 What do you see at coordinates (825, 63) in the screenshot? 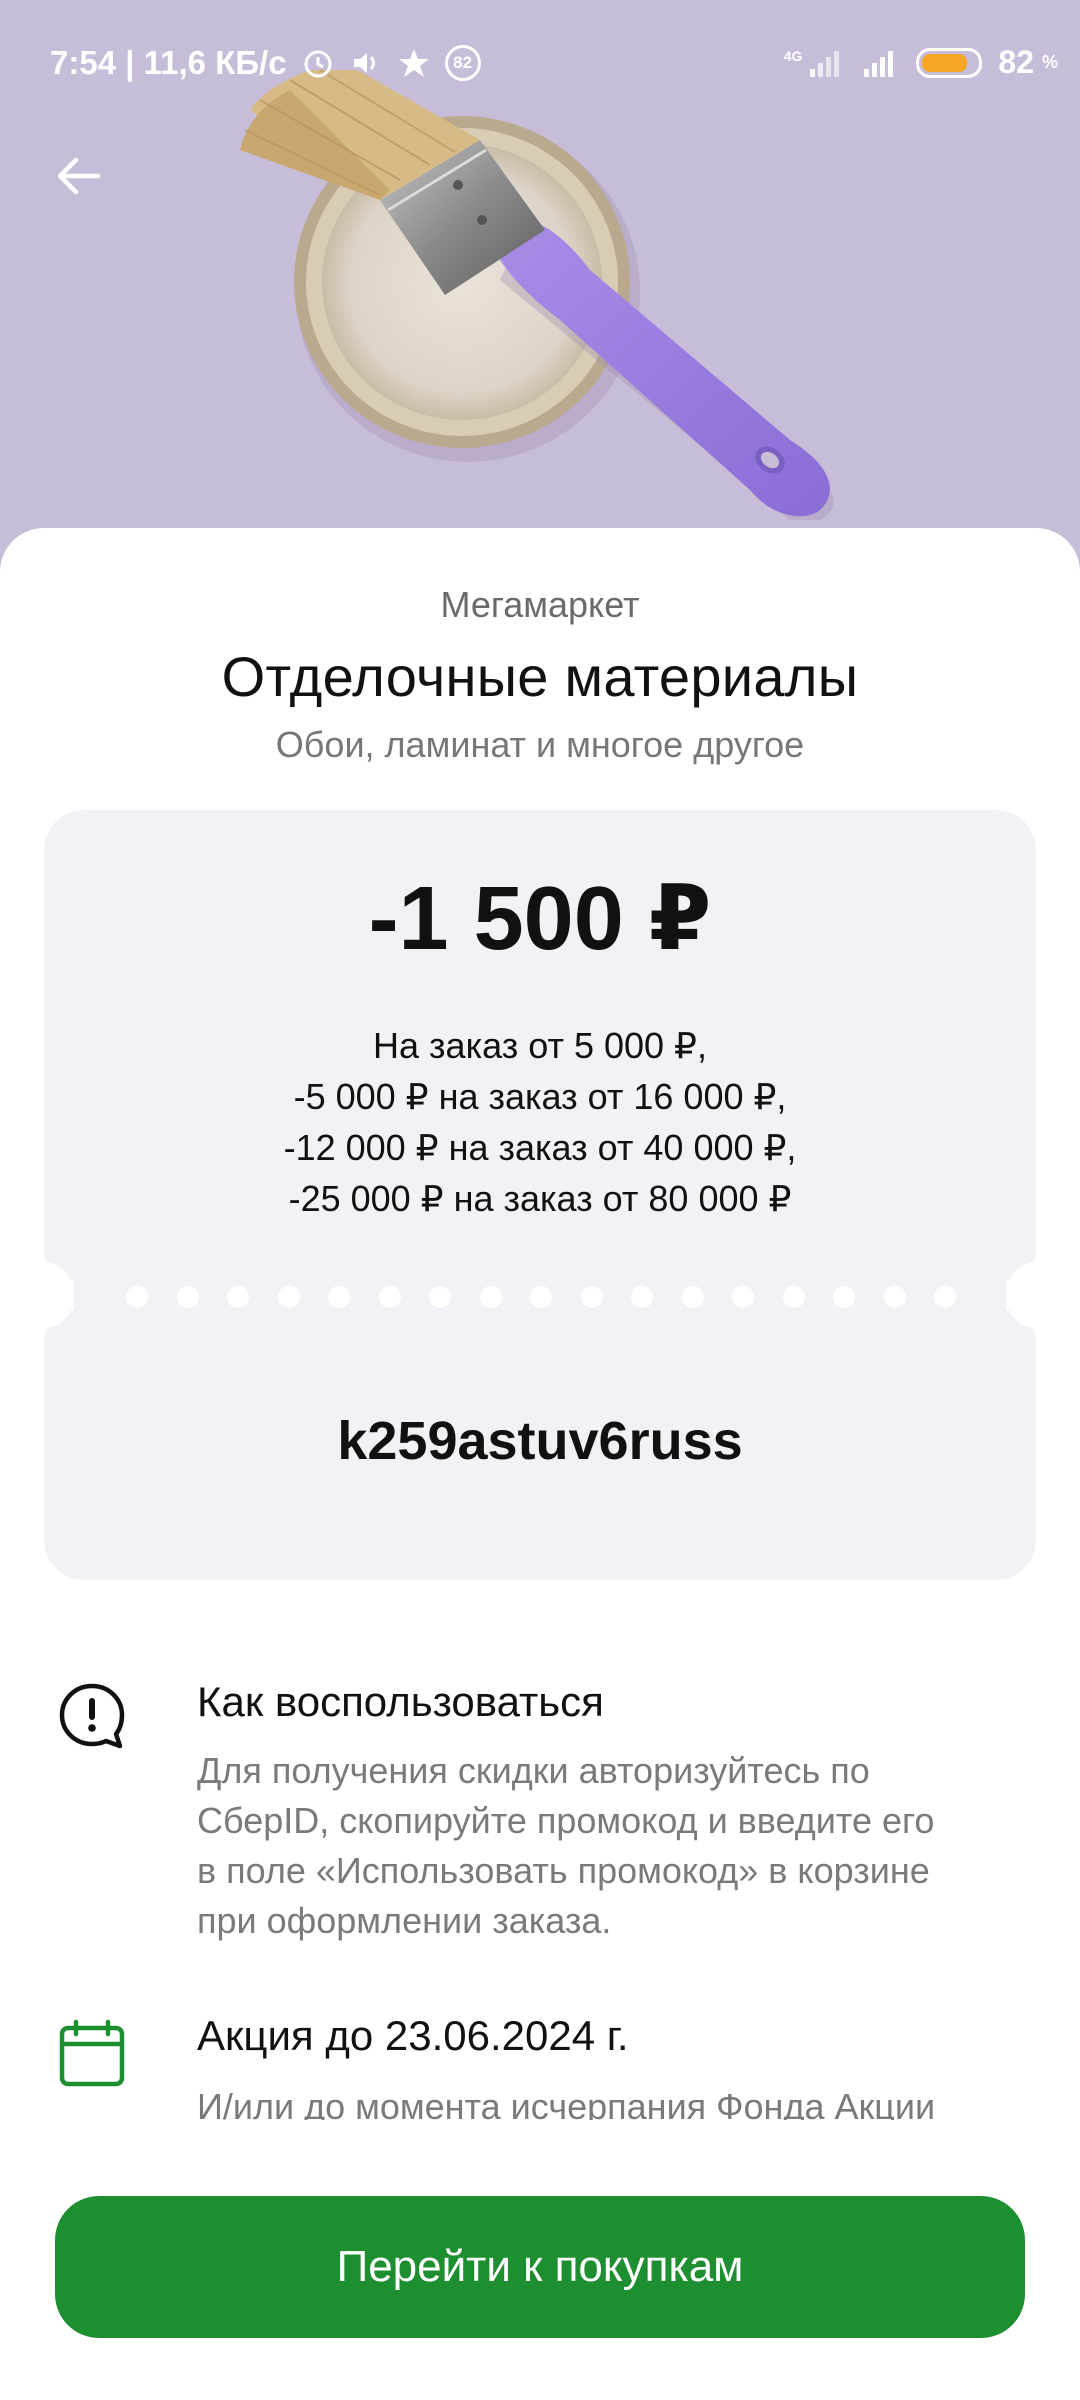
I see `signal-icon` at bounding box center [825, 63].